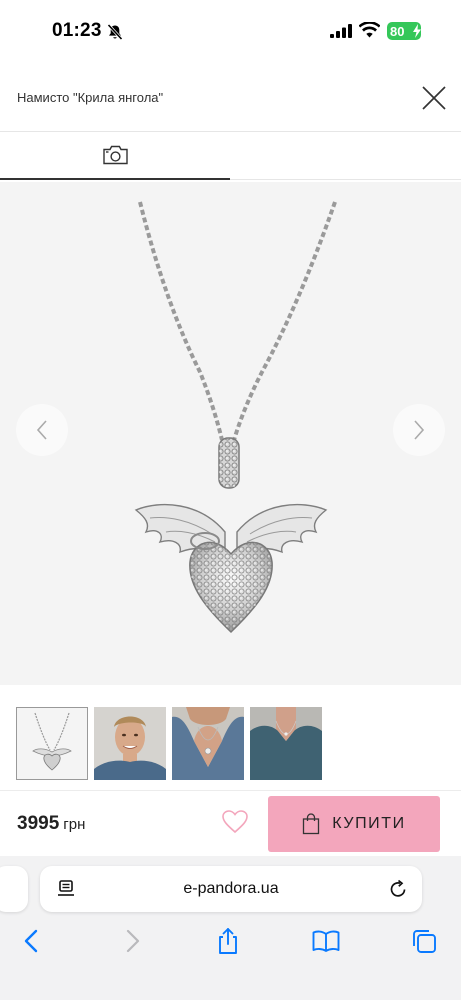 This screenshot has height=1000, width=461. Describe the element at coordinates (417, 31) in the screenshot. I see `bolt-icon` at that location.